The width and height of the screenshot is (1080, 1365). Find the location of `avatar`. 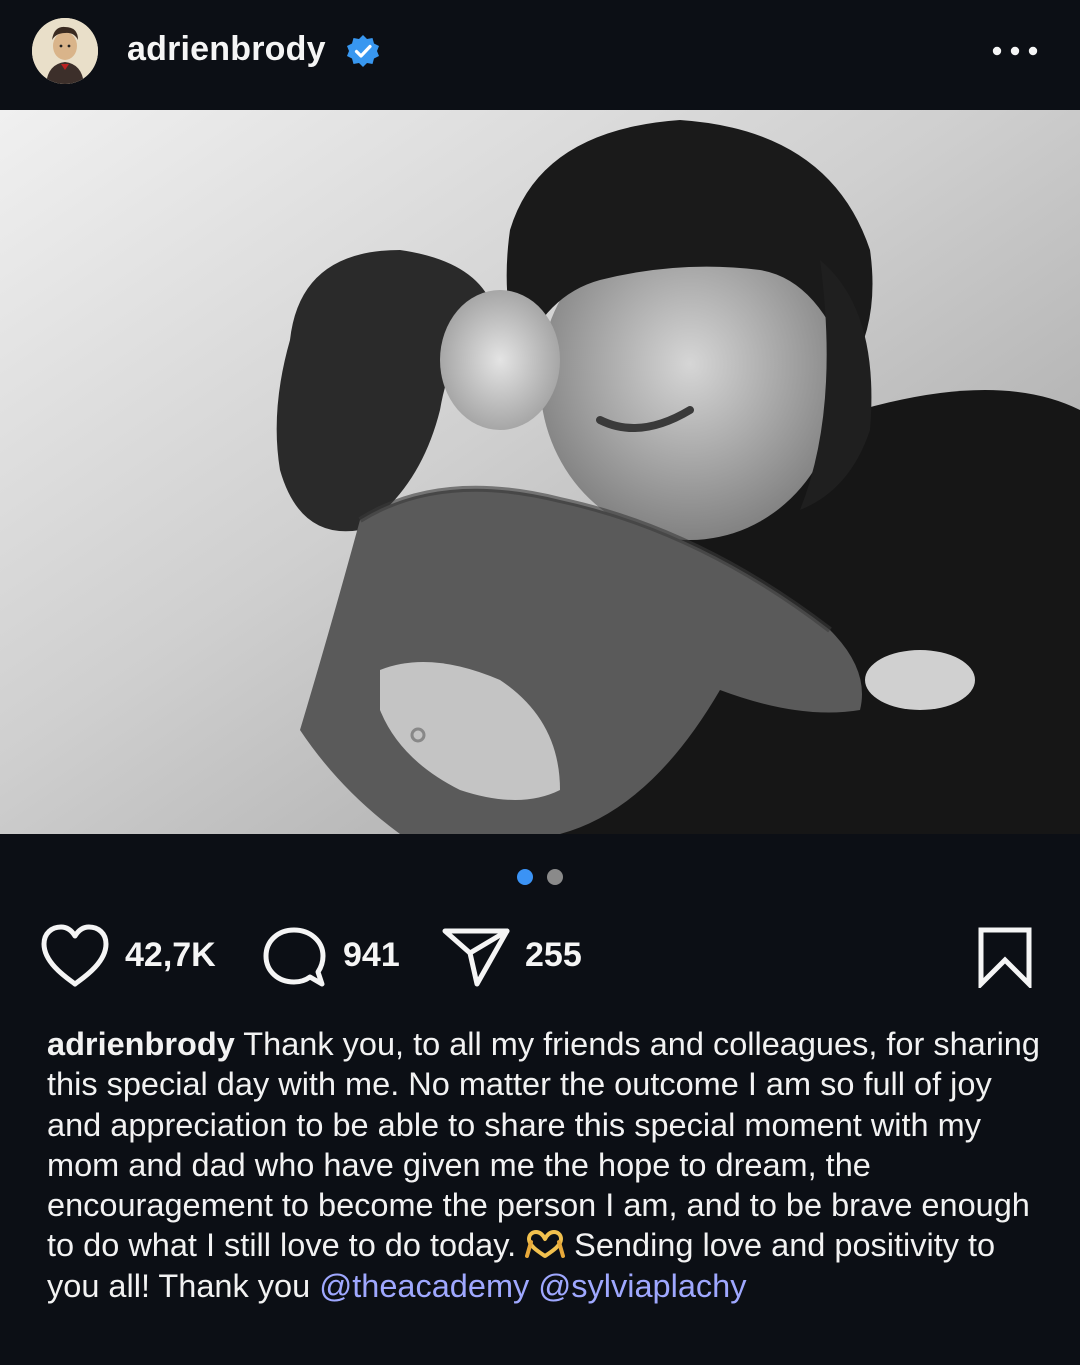

avatar is located at coordinates (65, 51).